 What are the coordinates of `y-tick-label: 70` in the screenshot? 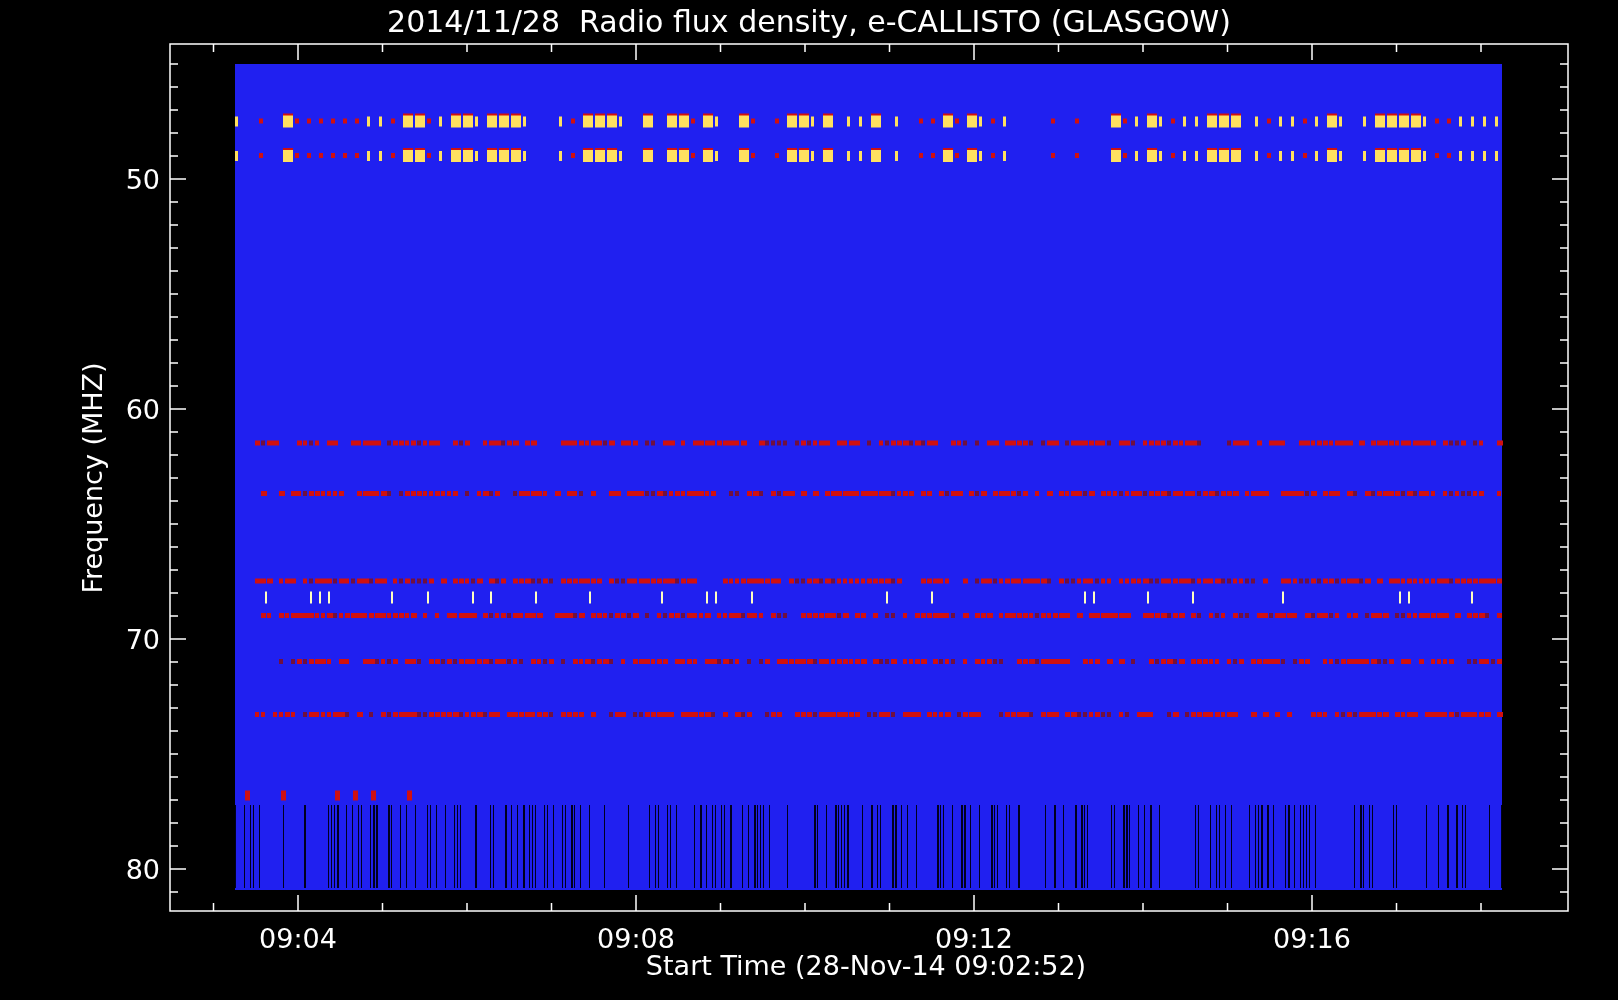 It's located at (142, 639).